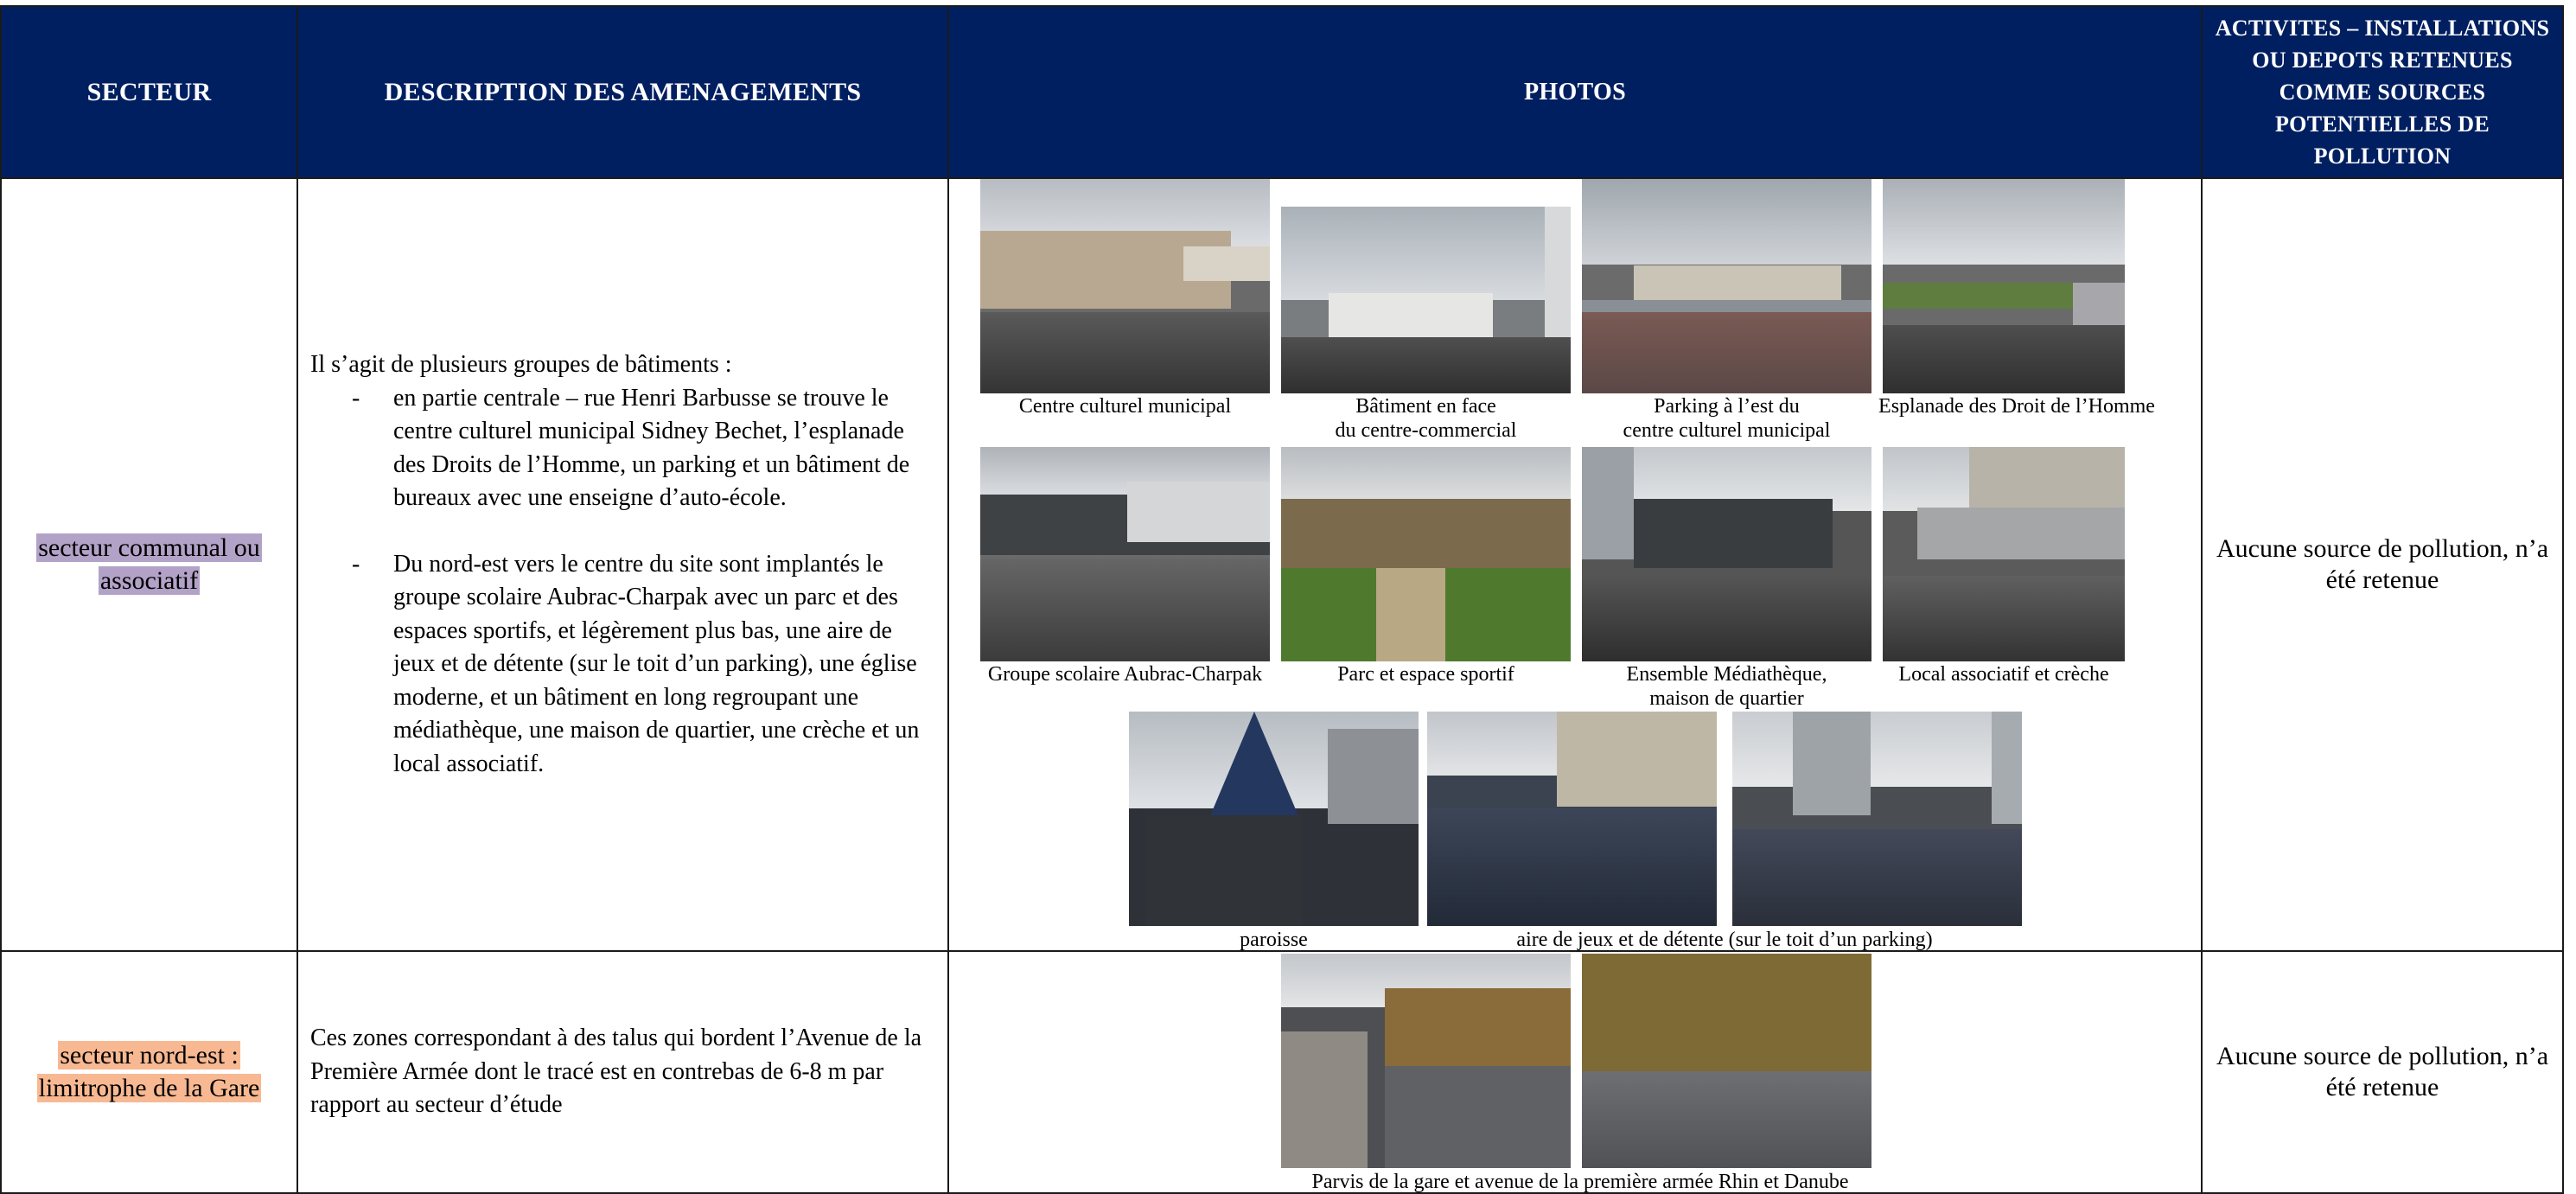 This screenshot has height=1194, width=2576. I want to click on caption-parking-est-1: Parking à l’est du, so click(1727, 406).